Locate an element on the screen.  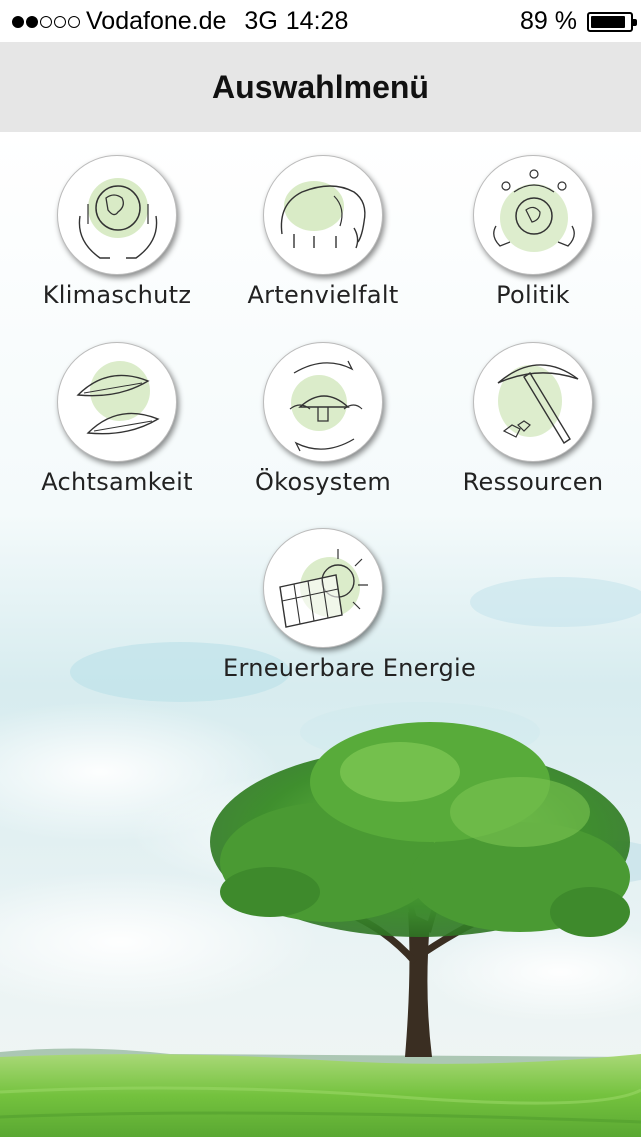
menu-item-label: Ökosystem is located at coordinates (323, 482).